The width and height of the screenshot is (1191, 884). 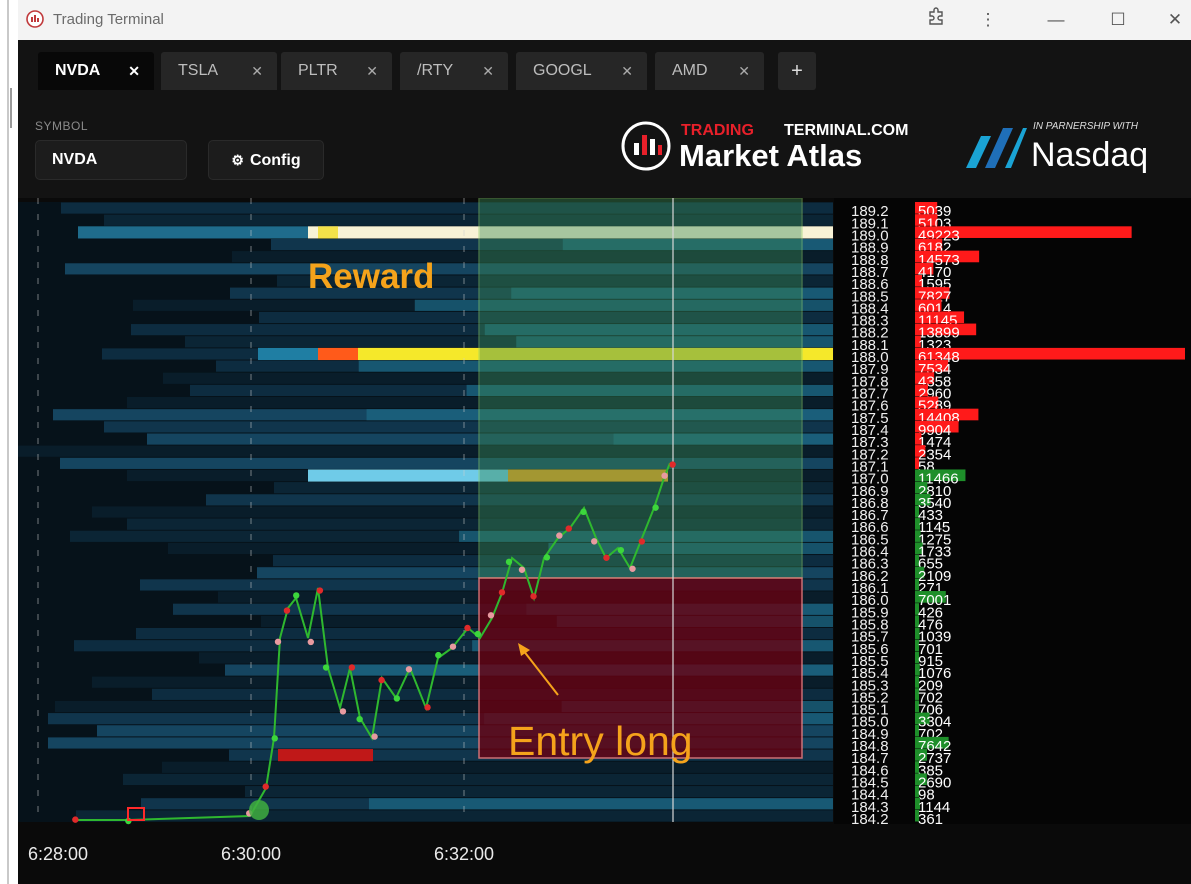 What do you see at coordinates (930, 819) in the screenshot?
I see `book-size: 361` at bounding box center [930, 819].